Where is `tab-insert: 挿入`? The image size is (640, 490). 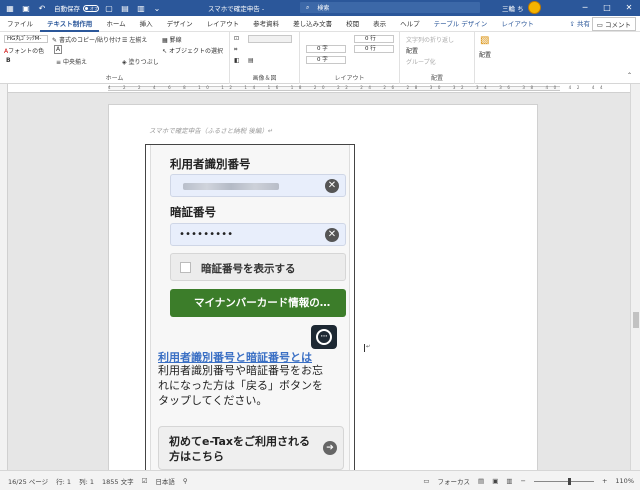
tab-insert: 挿入 is located at coordinates (146, 24).